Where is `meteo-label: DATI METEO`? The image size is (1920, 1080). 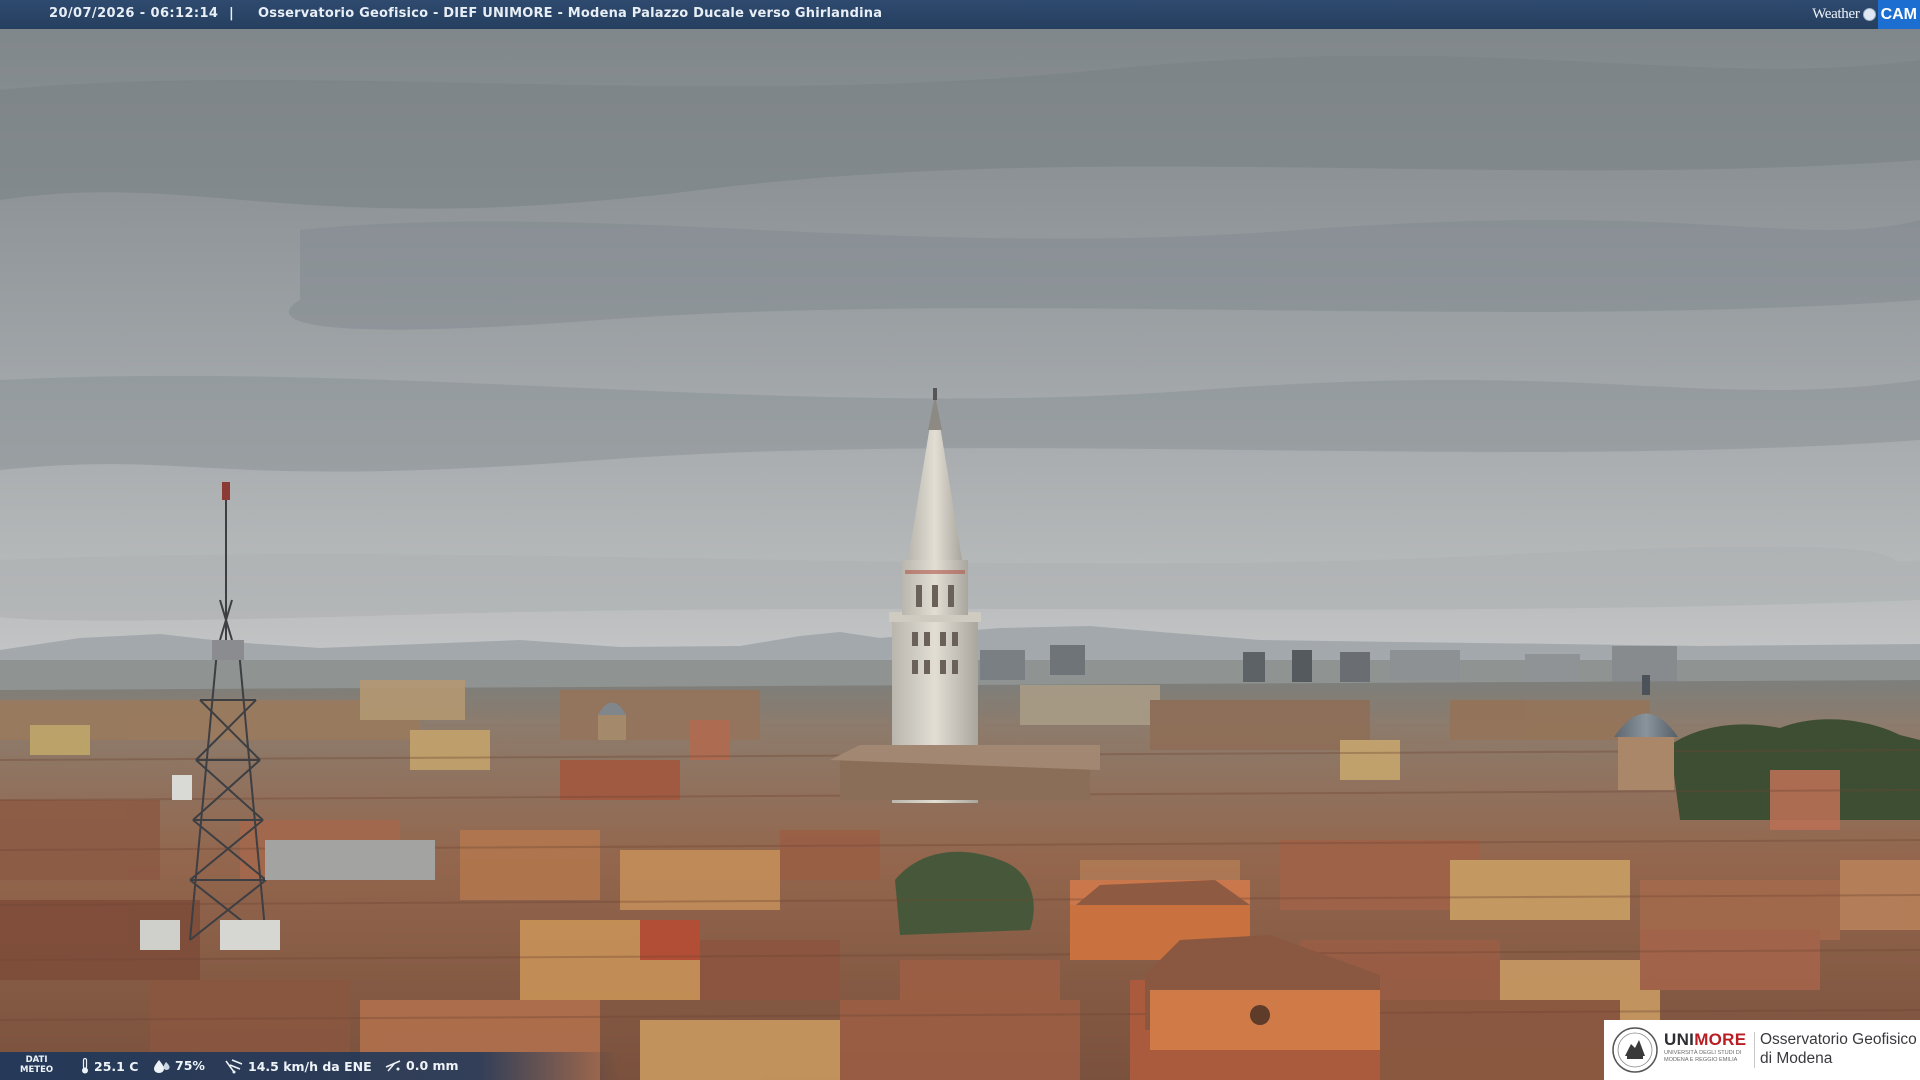 meteo-label: DATI METEO is located at coordinates (36, 1065).